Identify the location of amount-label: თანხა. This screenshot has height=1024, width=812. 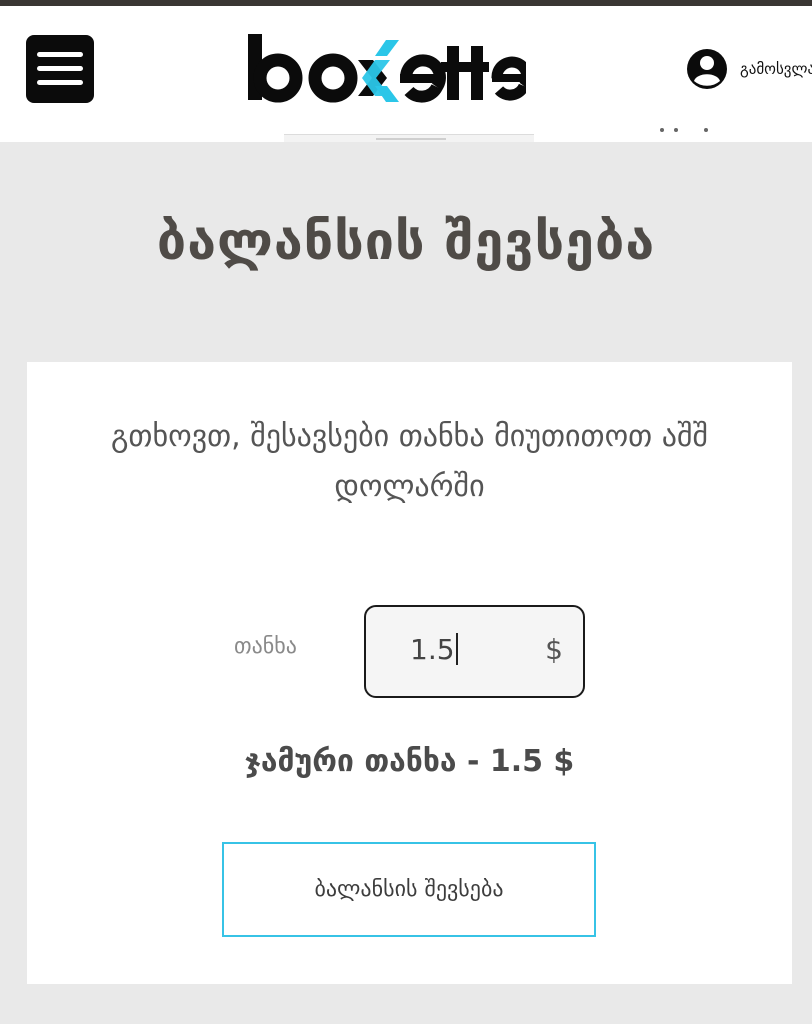
(265, 646).